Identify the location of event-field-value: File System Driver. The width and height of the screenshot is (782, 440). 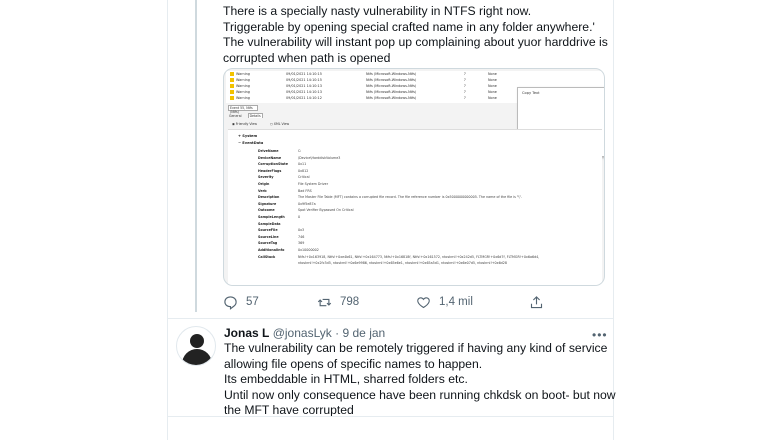
(313, 184).